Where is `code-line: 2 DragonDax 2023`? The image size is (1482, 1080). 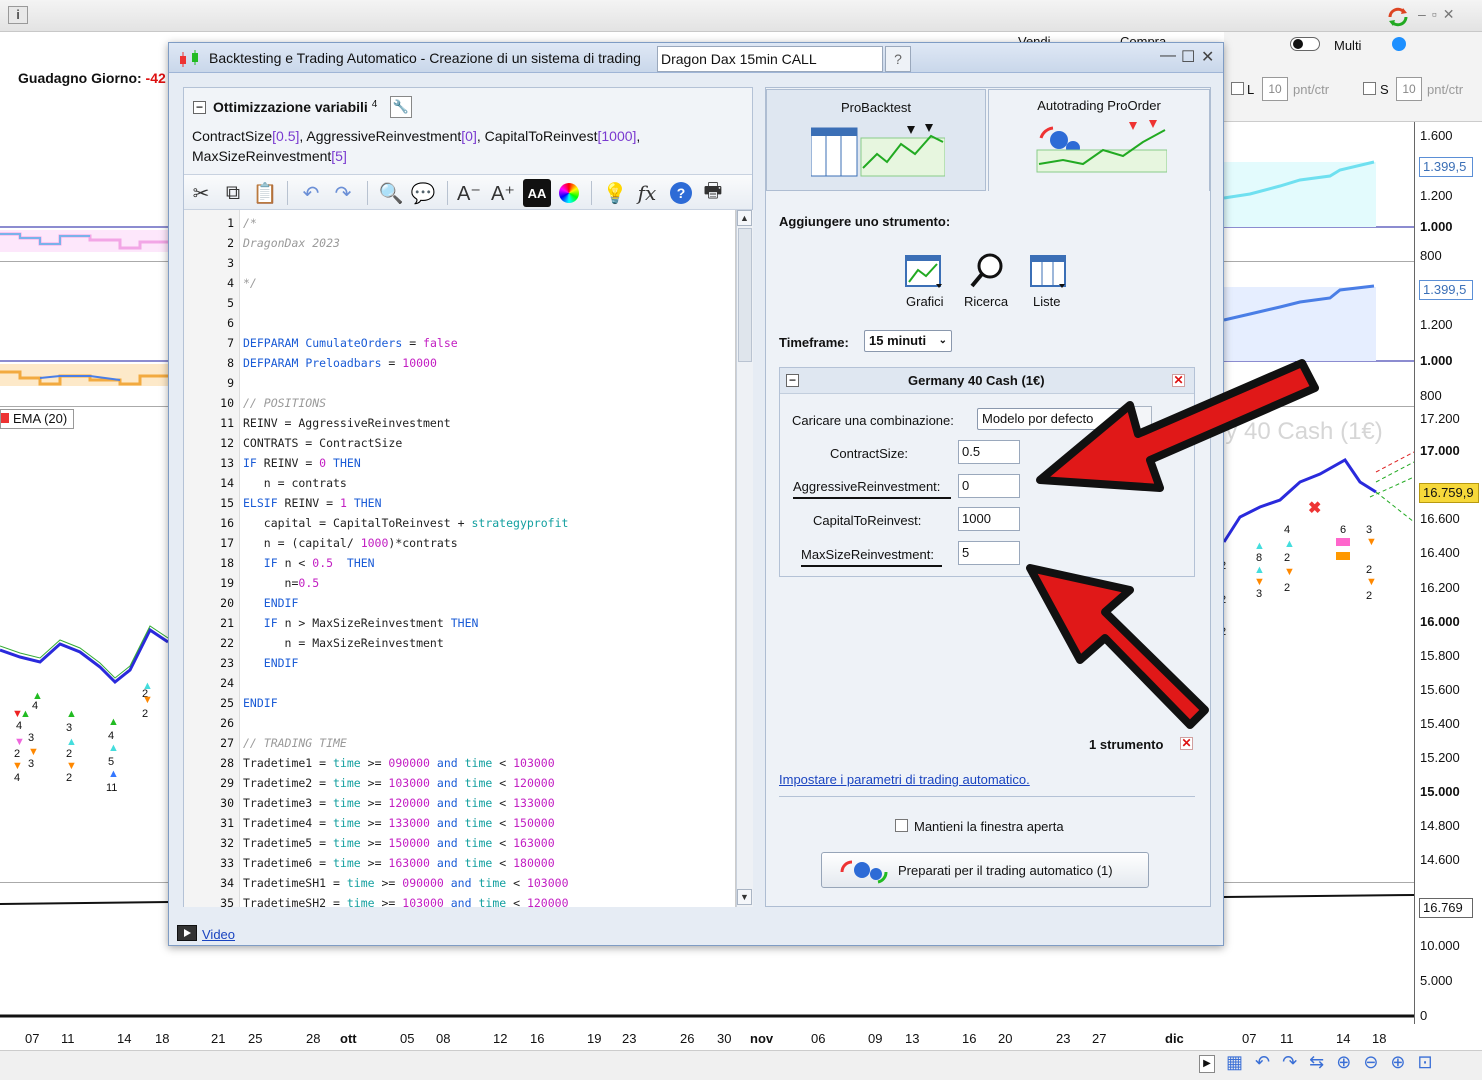
code-line: 2 DragonDax 2023 is located at coordinates (459, 243).